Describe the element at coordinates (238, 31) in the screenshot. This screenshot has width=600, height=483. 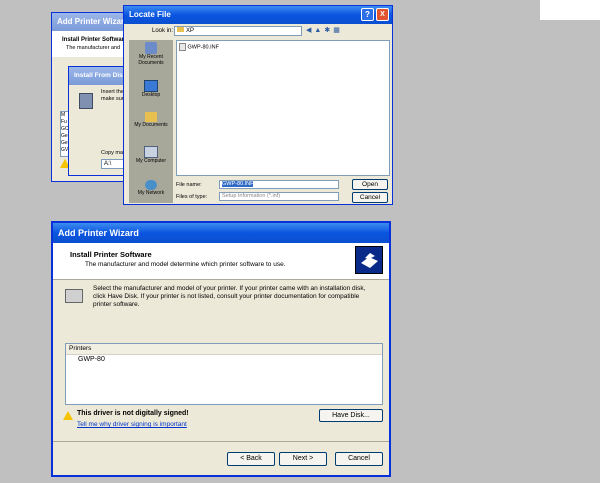
I see `look-in-dropdown: XP` at that location.